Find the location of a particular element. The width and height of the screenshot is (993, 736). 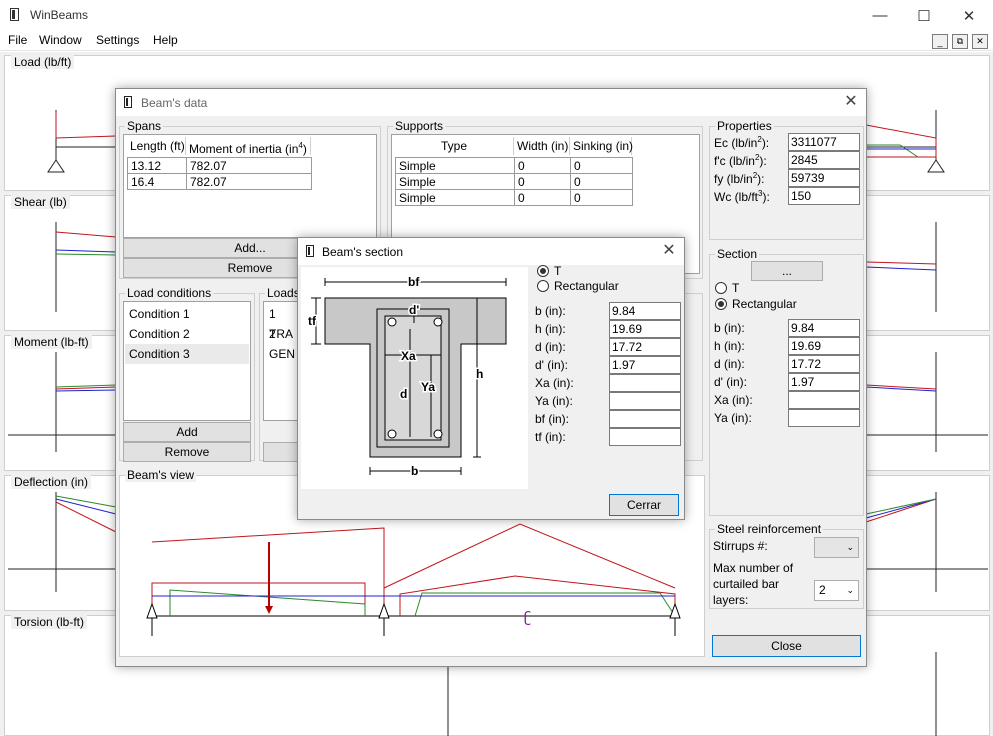

dlg-ya-label: Ya (in): is located at coordinates (554, 401).